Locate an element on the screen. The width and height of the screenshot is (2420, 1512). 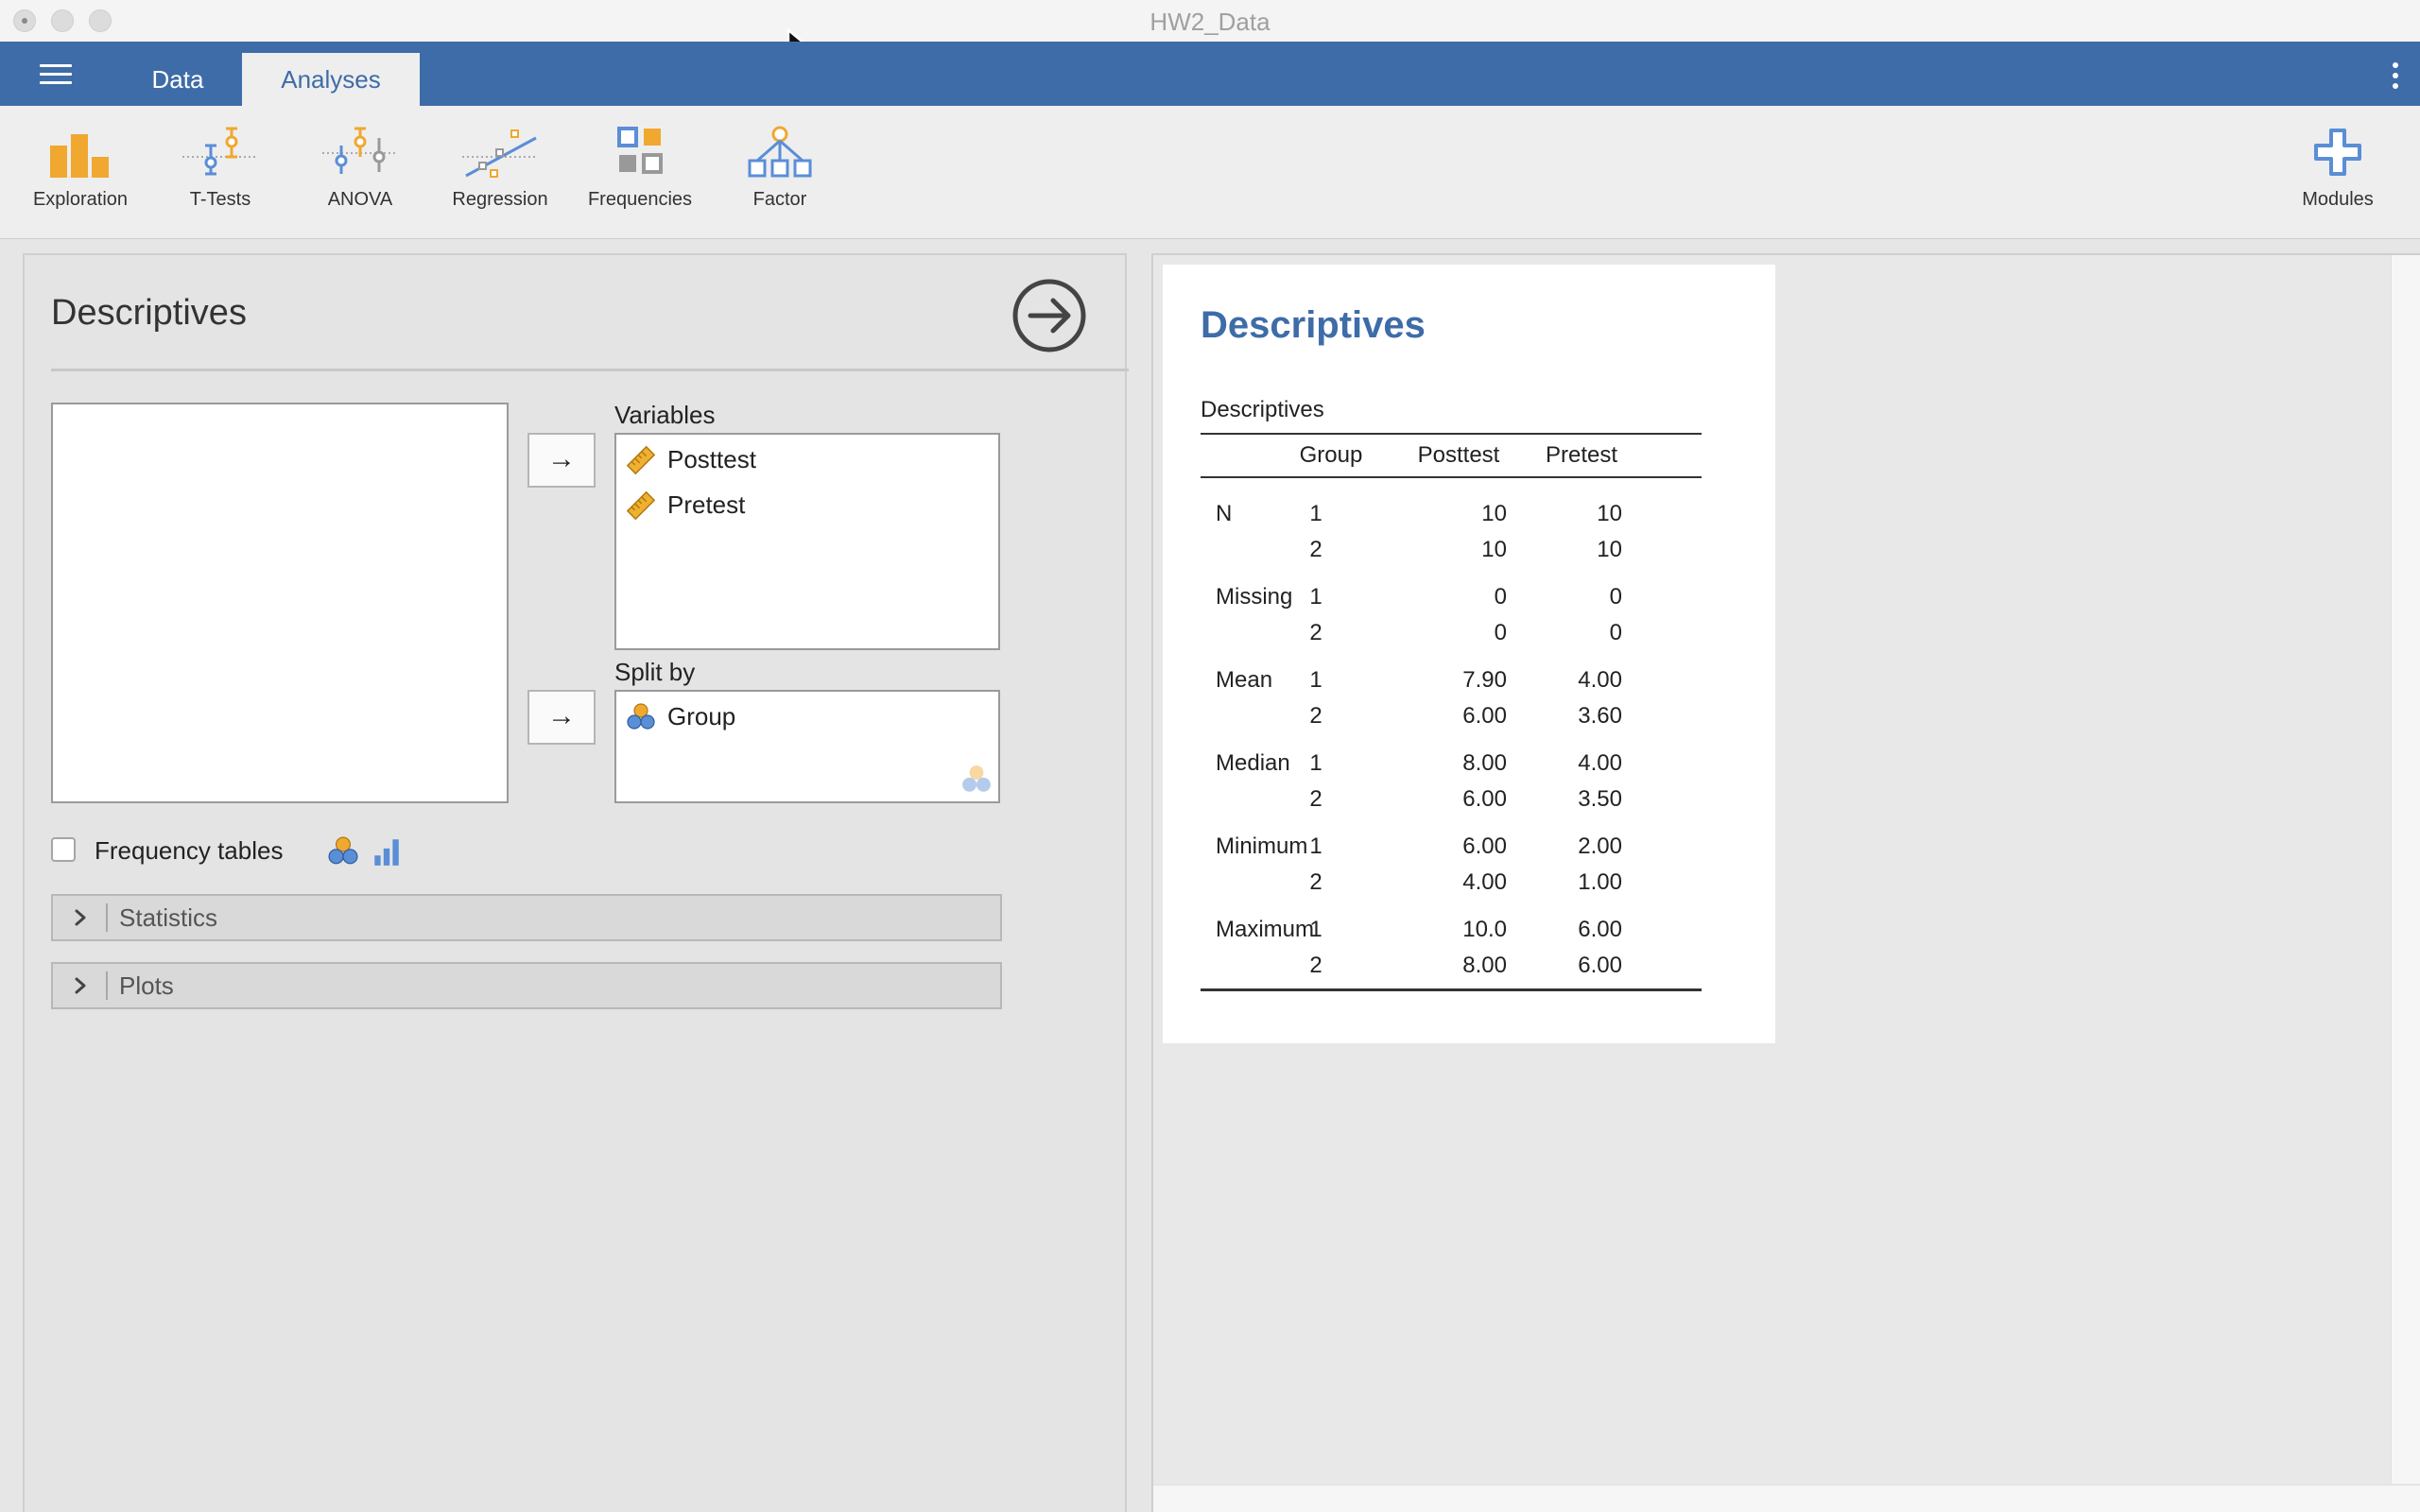
ribbon-regression-button: Regression is located at coordinates (500, 168).